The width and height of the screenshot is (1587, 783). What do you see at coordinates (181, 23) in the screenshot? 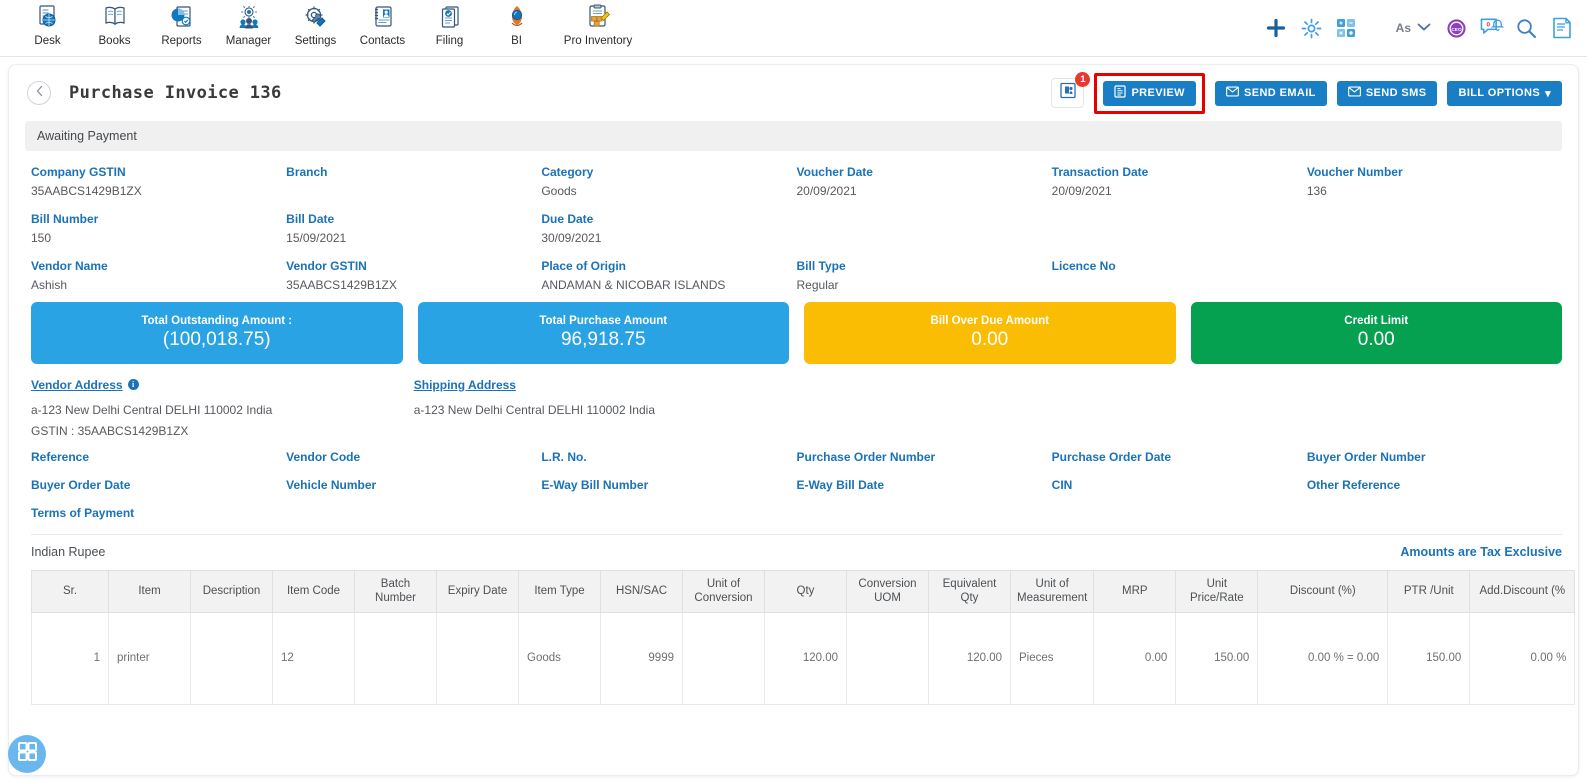
I see `nav-module-reports: Reports` at bounding box center [181, 23].